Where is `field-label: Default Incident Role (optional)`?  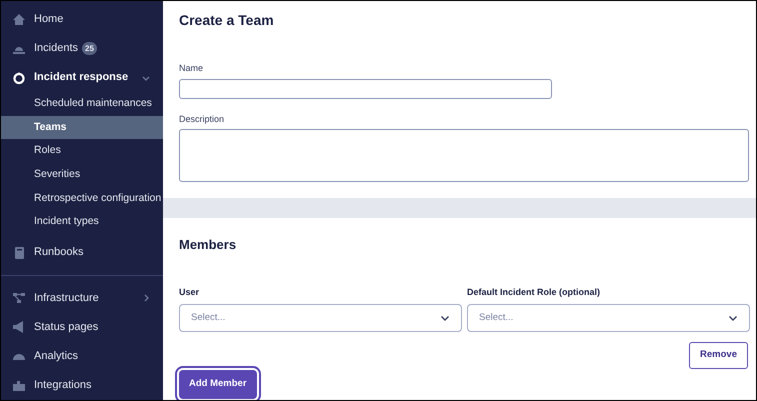
field-label: Default Incident Role (optional) is located at coordinates (534, 292).